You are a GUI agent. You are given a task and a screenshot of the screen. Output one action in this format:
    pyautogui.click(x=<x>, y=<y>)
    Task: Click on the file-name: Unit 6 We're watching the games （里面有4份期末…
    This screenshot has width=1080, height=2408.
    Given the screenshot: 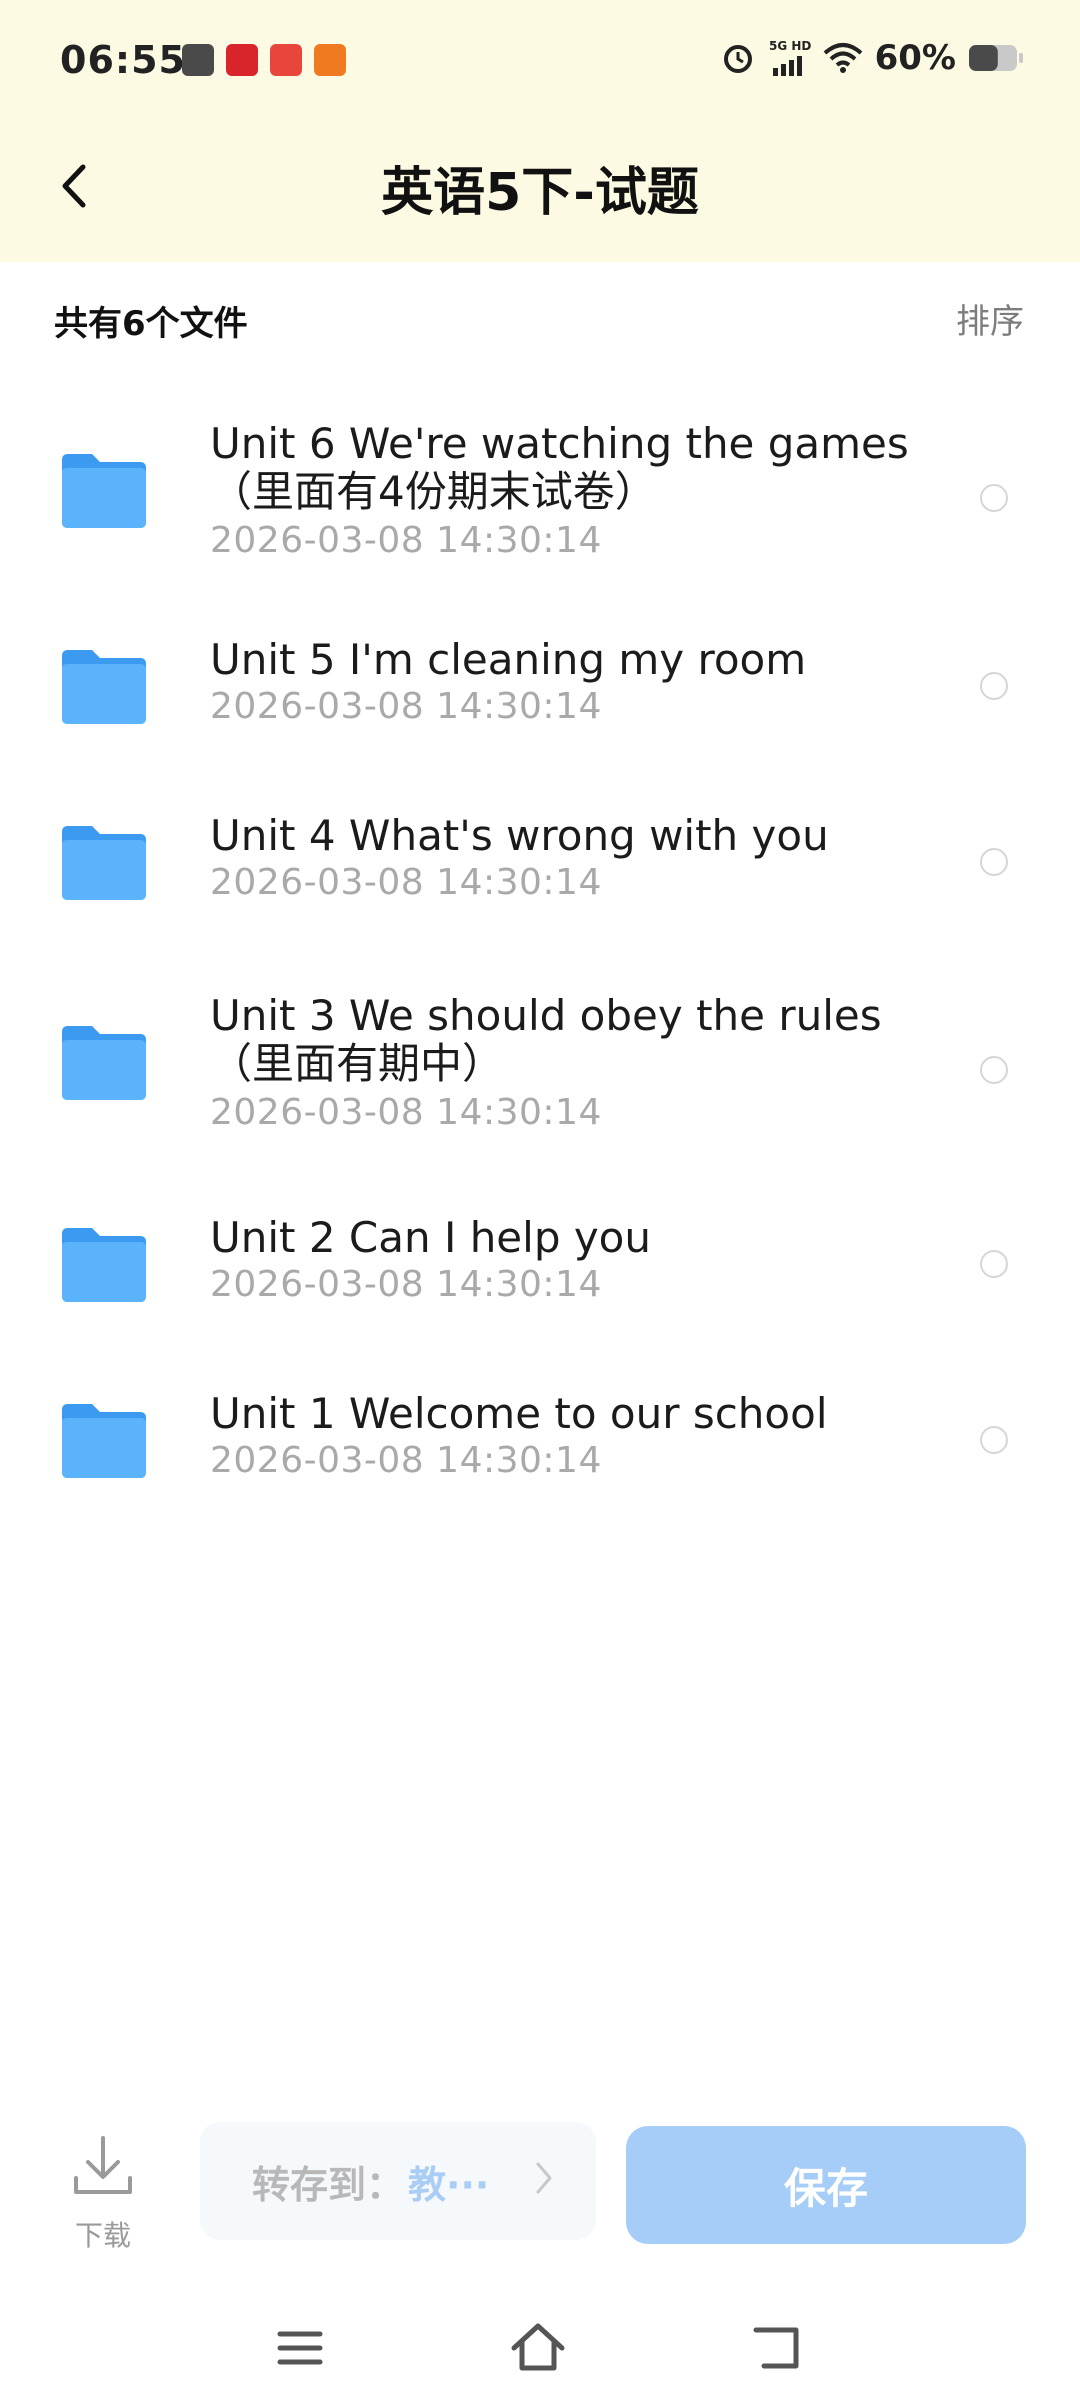 What is the action you would take?
    pyautogui.click(x=560, y=468)
    